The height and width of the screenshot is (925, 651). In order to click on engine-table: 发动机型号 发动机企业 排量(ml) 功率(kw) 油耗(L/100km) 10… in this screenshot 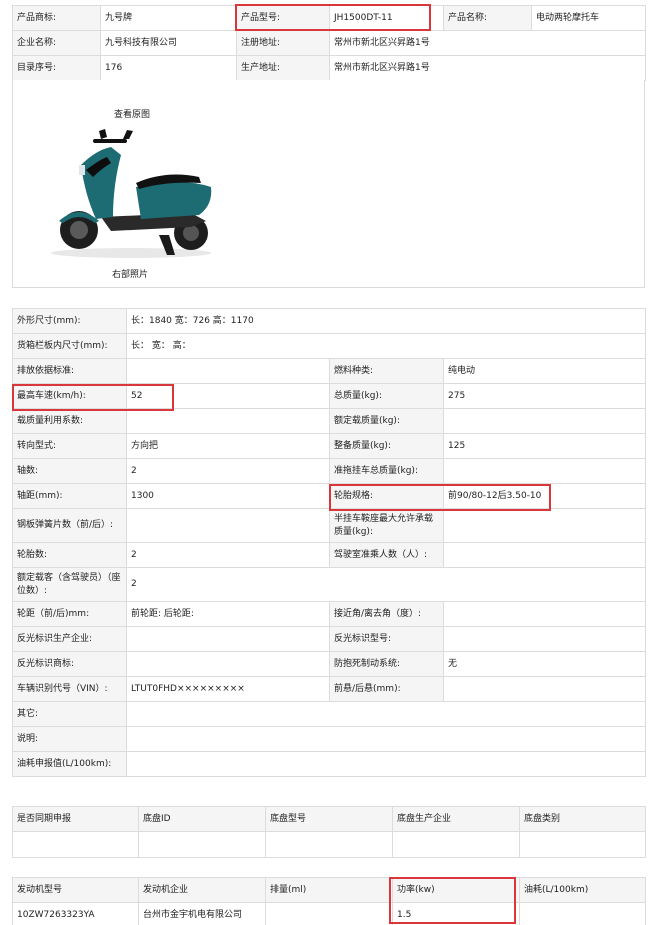, I will do `click(329, 901)`.